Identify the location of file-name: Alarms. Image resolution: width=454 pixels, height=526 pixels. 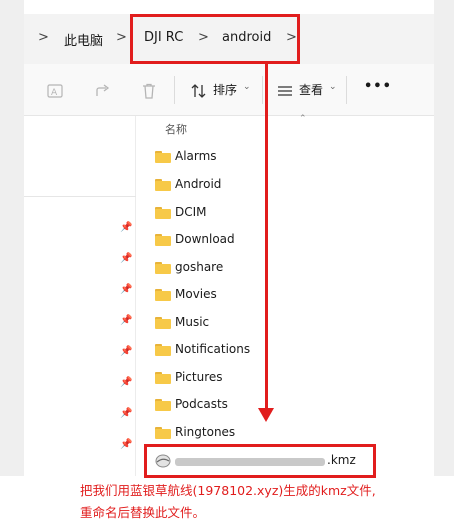
(196, 156).